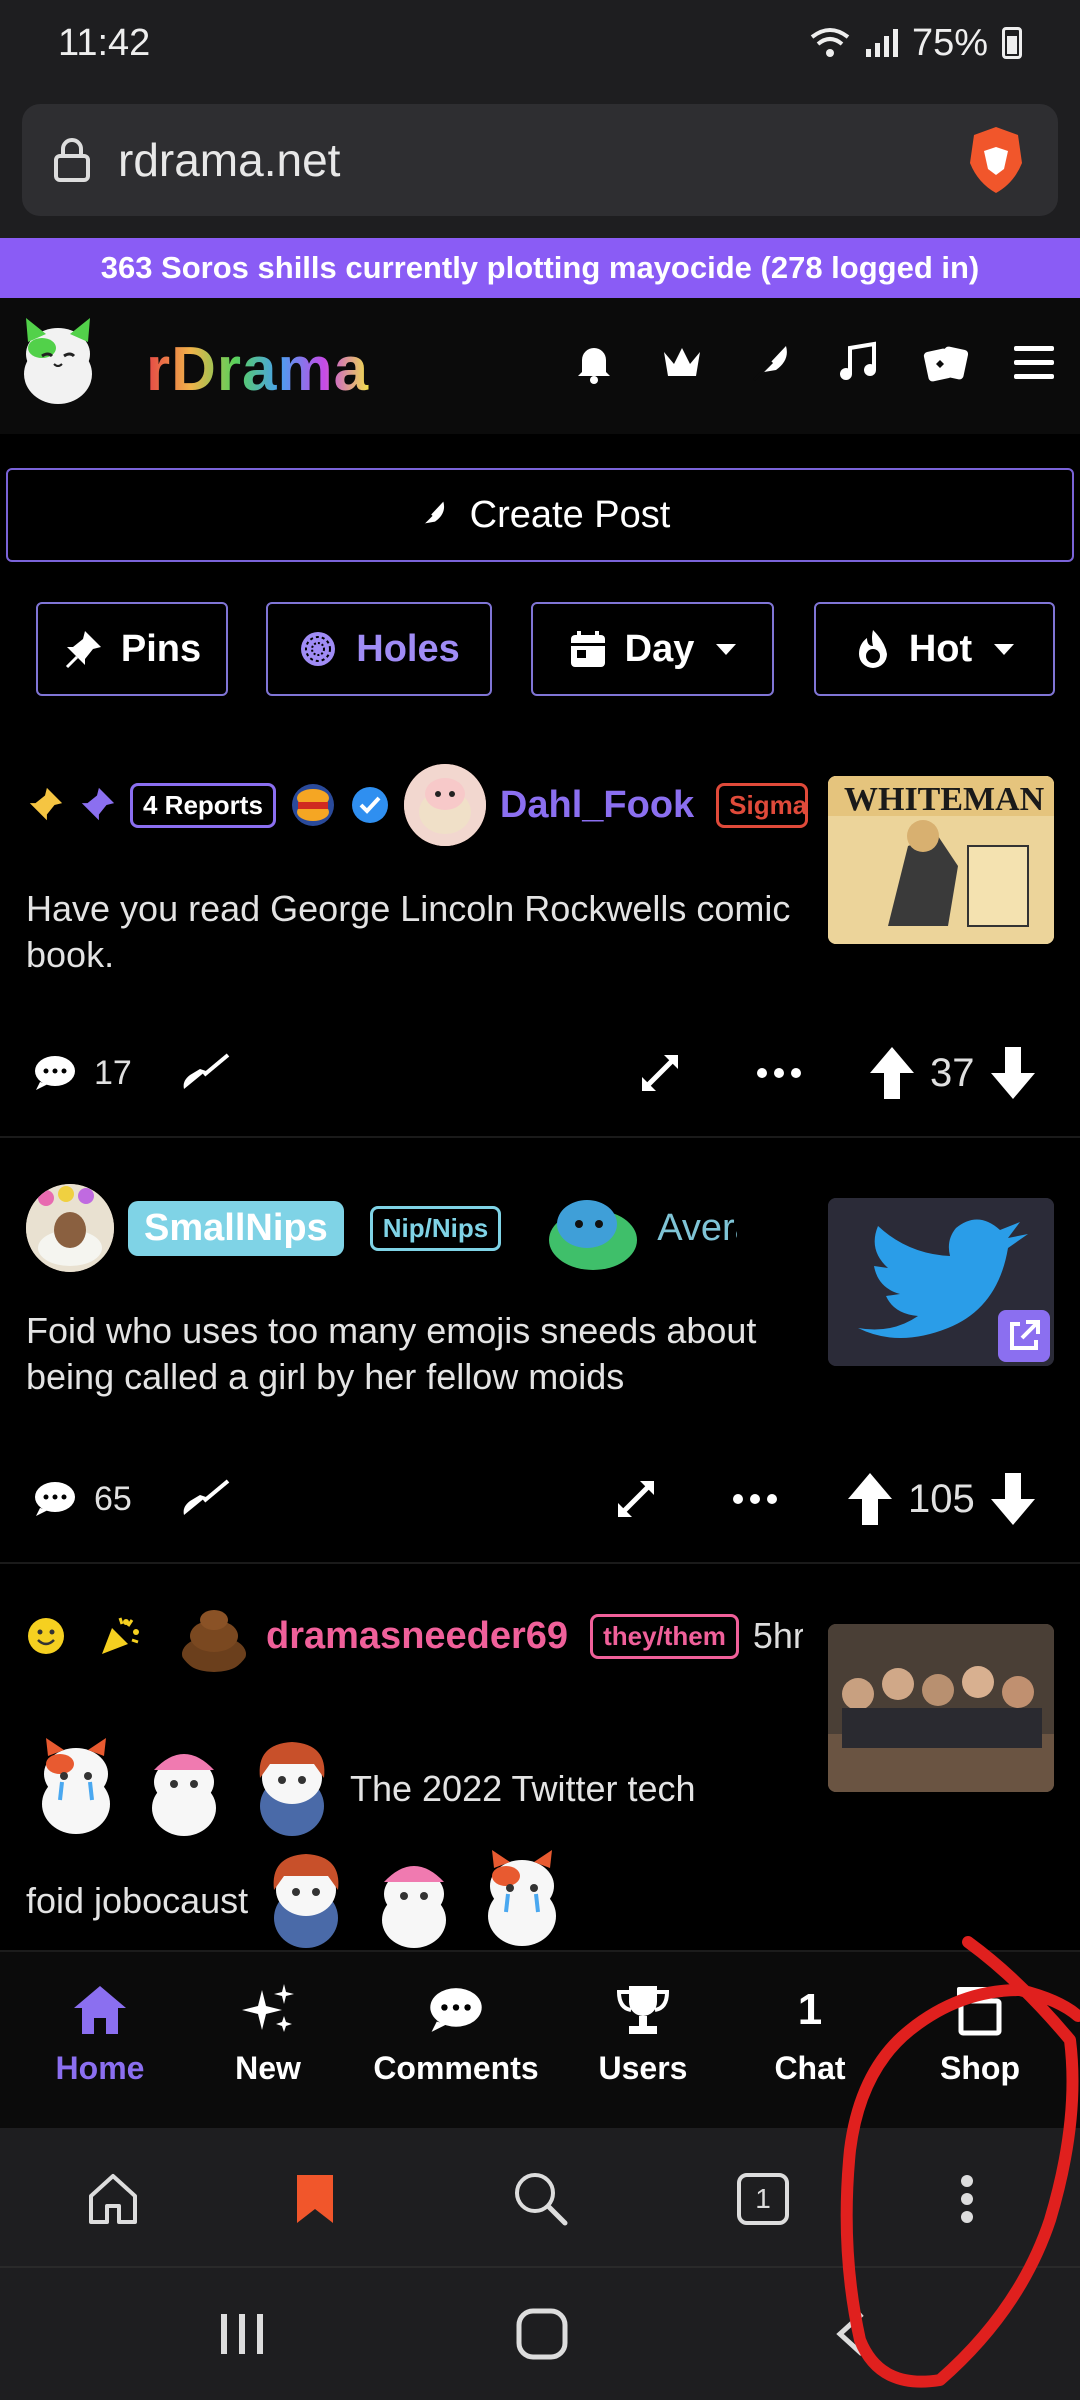 The image size is (1080, 2400). What do you see at coordinates (980, 2011) in the screenshot?
I see `store-icon` at bounding box center [980, 2011].